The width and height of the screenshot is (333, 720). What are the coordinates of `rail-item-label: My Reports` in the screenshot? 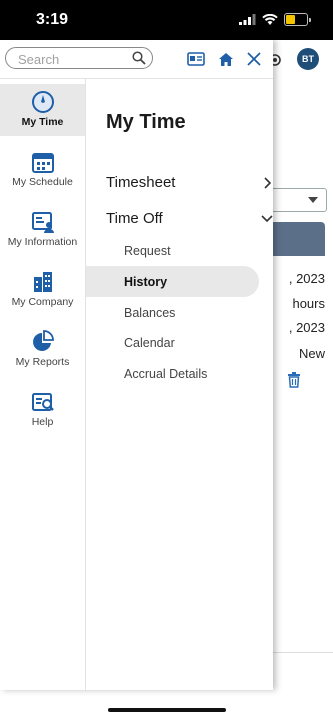 It's located at (42, 362).